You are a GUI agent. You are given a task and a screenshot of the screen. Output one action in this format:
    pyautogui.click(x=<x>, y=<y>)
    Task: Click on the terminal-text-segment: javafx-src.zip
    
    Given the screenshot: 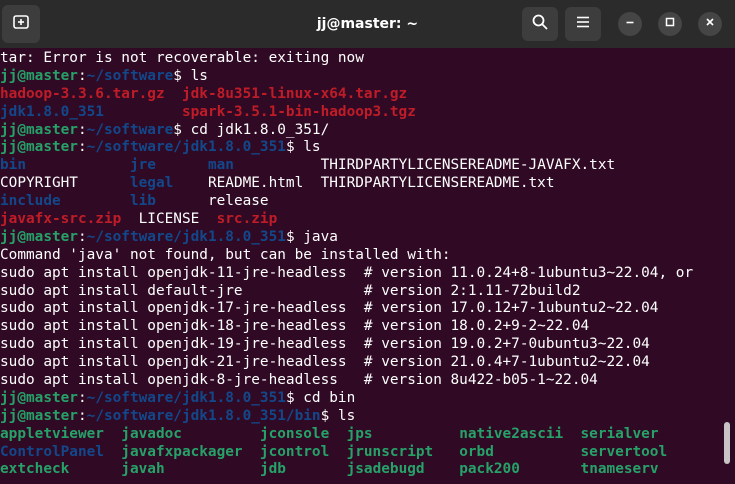 What is the action you would take?
    pyautogui.click(x=61, y=219)
    